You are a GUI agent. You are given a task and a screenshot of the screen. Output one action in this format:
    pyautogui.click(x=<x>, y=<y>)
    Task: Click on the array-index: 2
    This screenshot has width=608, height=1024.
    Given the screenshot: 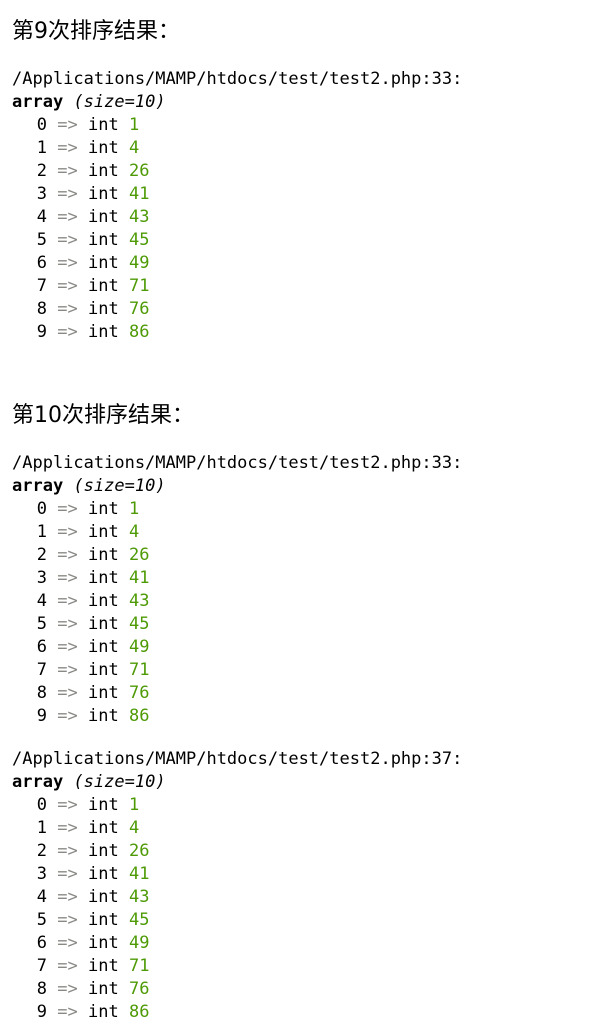 What is the action you would take?
    pyautogui.click(x=41, y=851)
    